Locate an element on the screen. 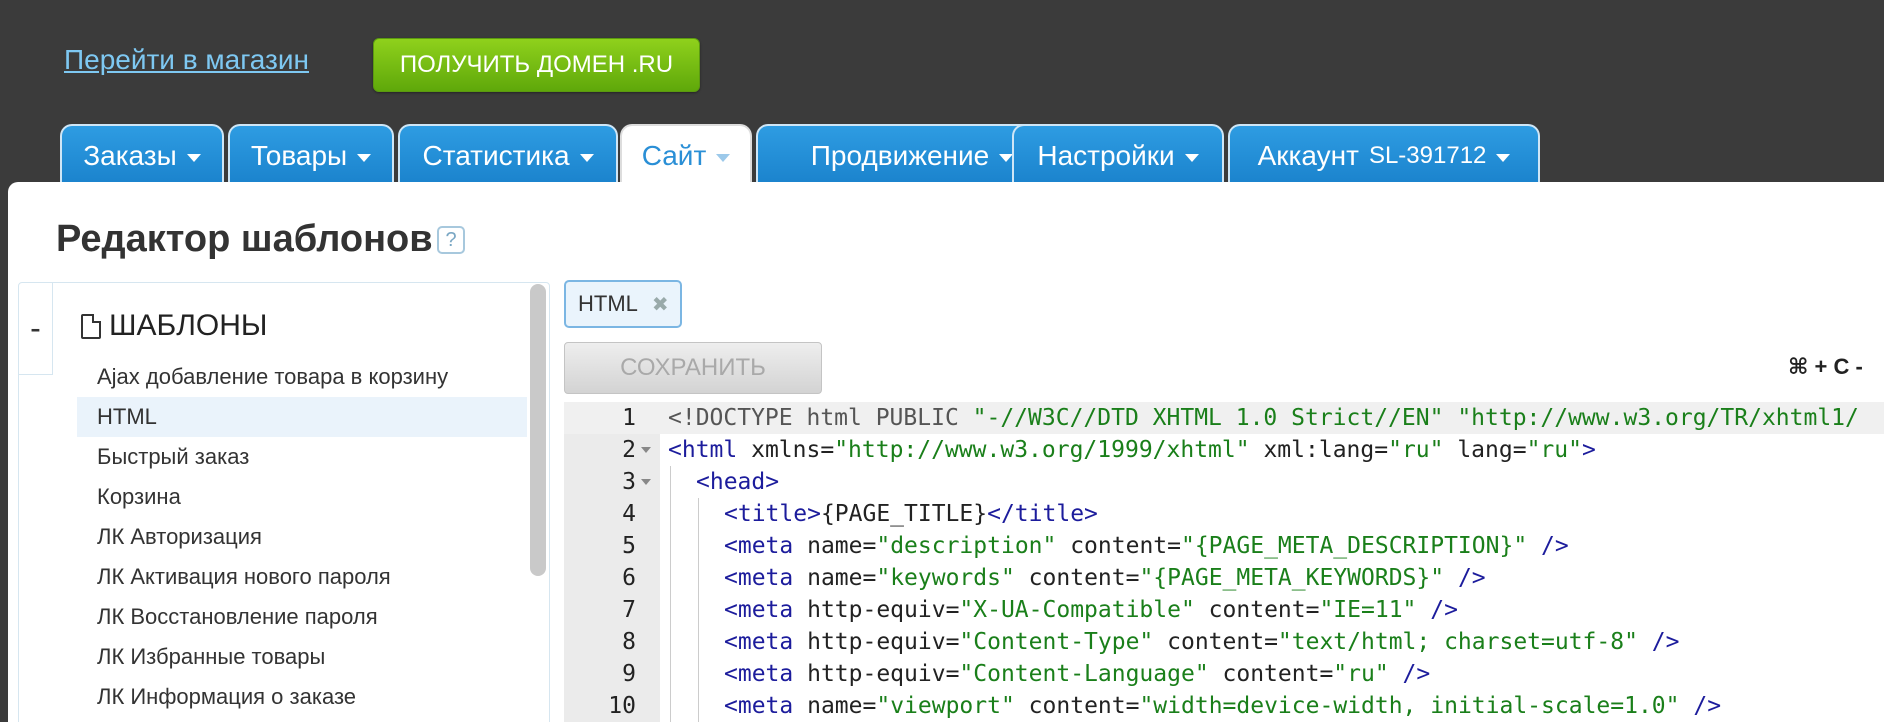 The image size is (1884, 722). line-number: 4 is located at coordinates (629, 514).